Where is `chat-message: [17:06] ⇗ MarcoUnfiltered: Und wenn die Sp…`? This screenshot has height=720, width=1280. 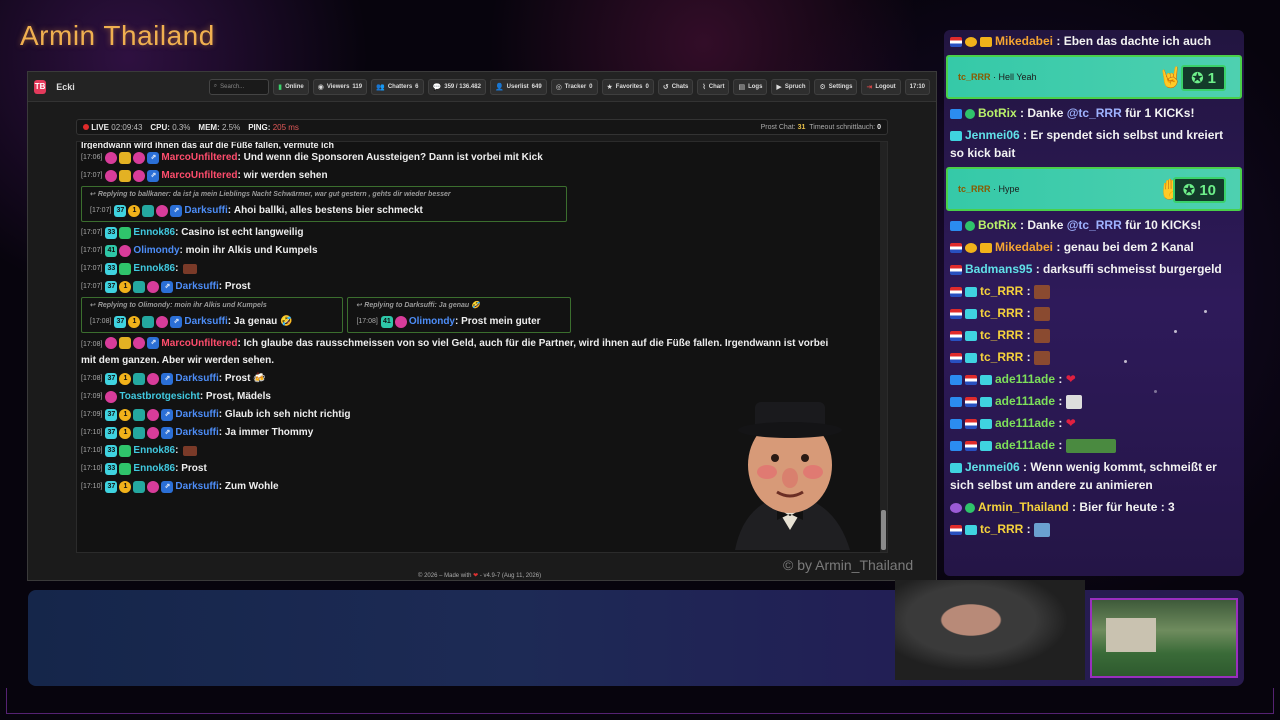
chat-message: [17:06] ⇗ MarcoUnfiltered: Und wenn die Sp… is located at coordinates (479, 158).